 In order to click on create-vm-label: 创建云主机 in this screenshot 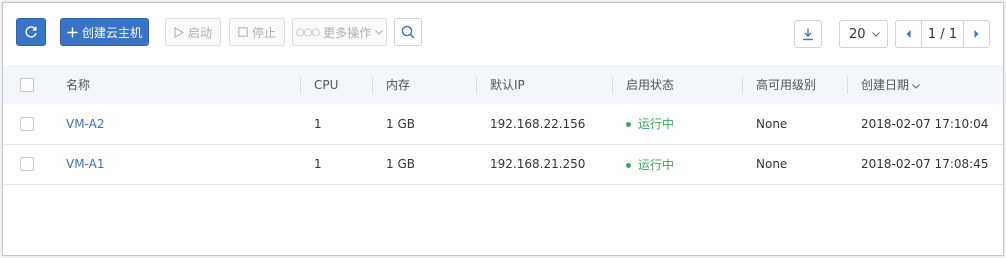, I will do `click(111, 32)`.